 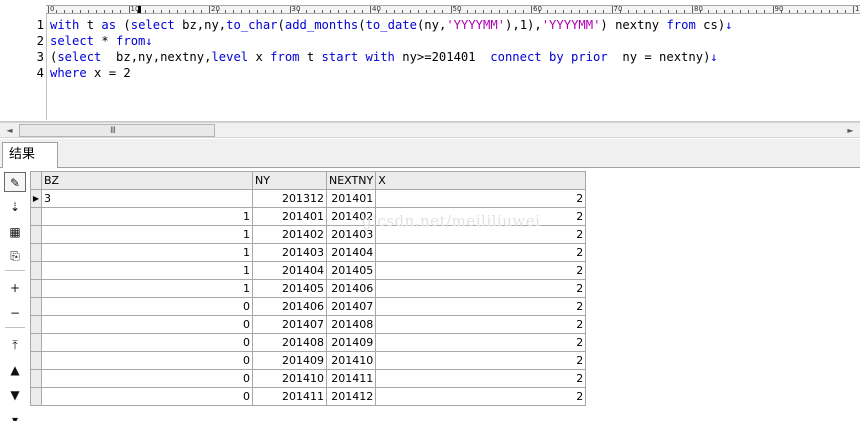 I want to click on cell-nextny: 201410, so click(x=351, y=360).